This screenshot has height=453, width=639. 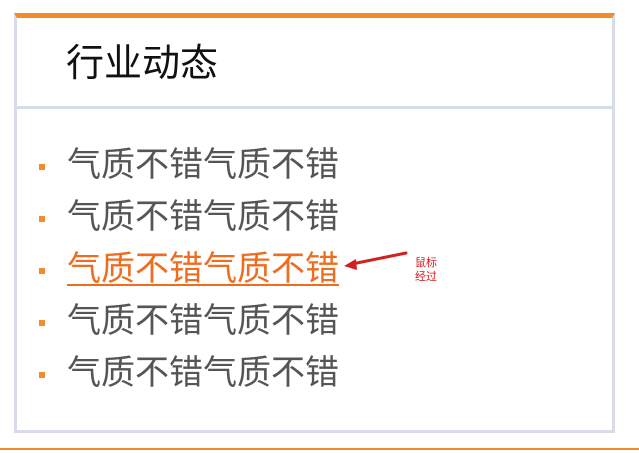 What do you see at coordinates (319, 449) in the screenshot?
I see `bottom-accent-line` at bounding box center [319, 449].